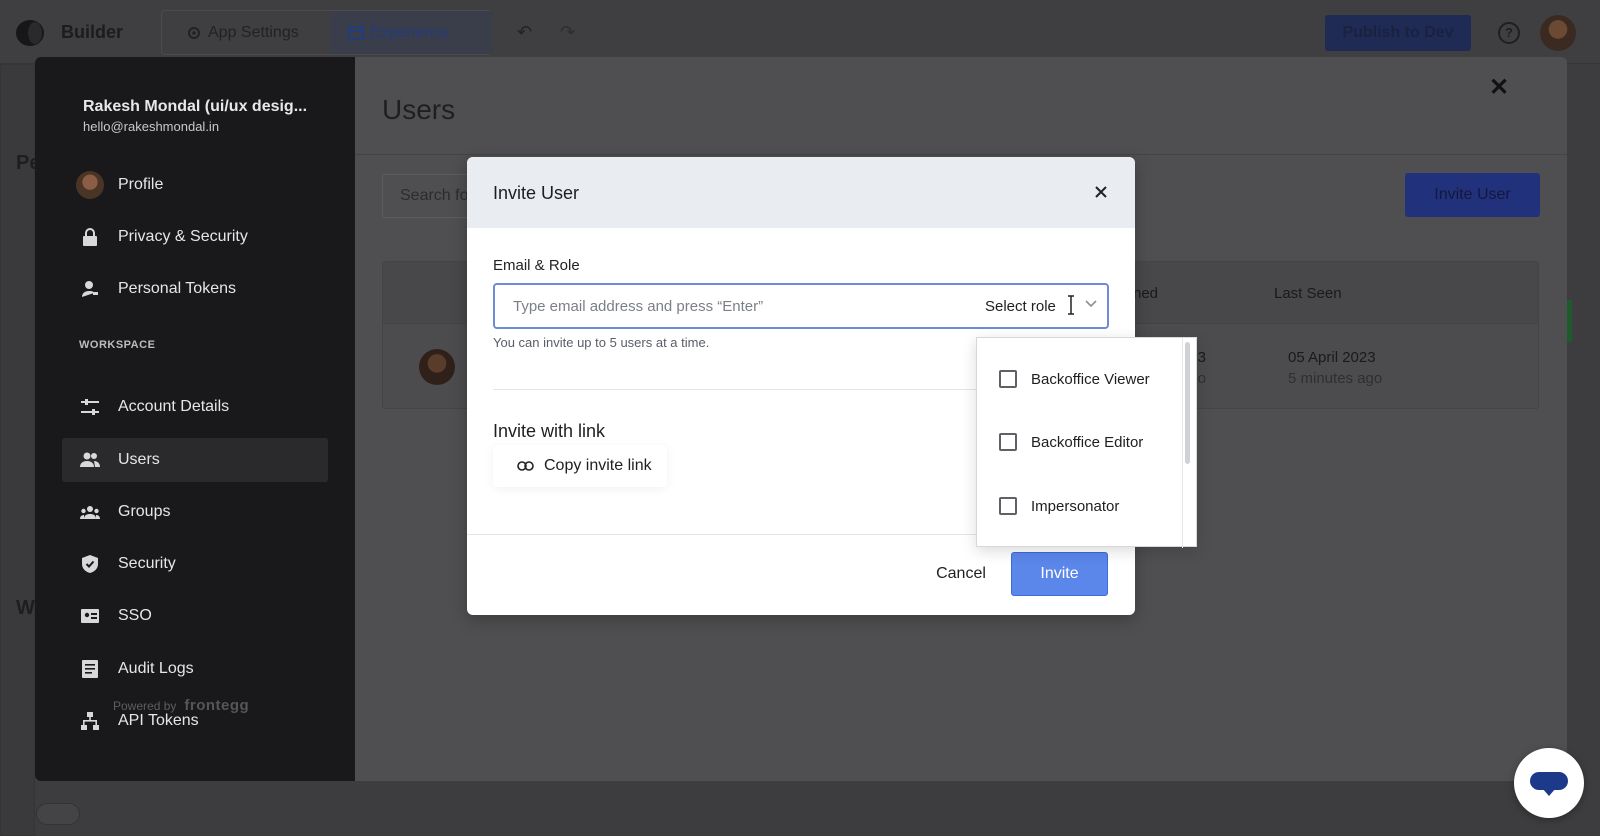 This screenshot has width=1600, height=836. What do you see at coordinates (90, 721) in the screenshot?
I see `hierarchy-icon` at bounding box center [90, 721].